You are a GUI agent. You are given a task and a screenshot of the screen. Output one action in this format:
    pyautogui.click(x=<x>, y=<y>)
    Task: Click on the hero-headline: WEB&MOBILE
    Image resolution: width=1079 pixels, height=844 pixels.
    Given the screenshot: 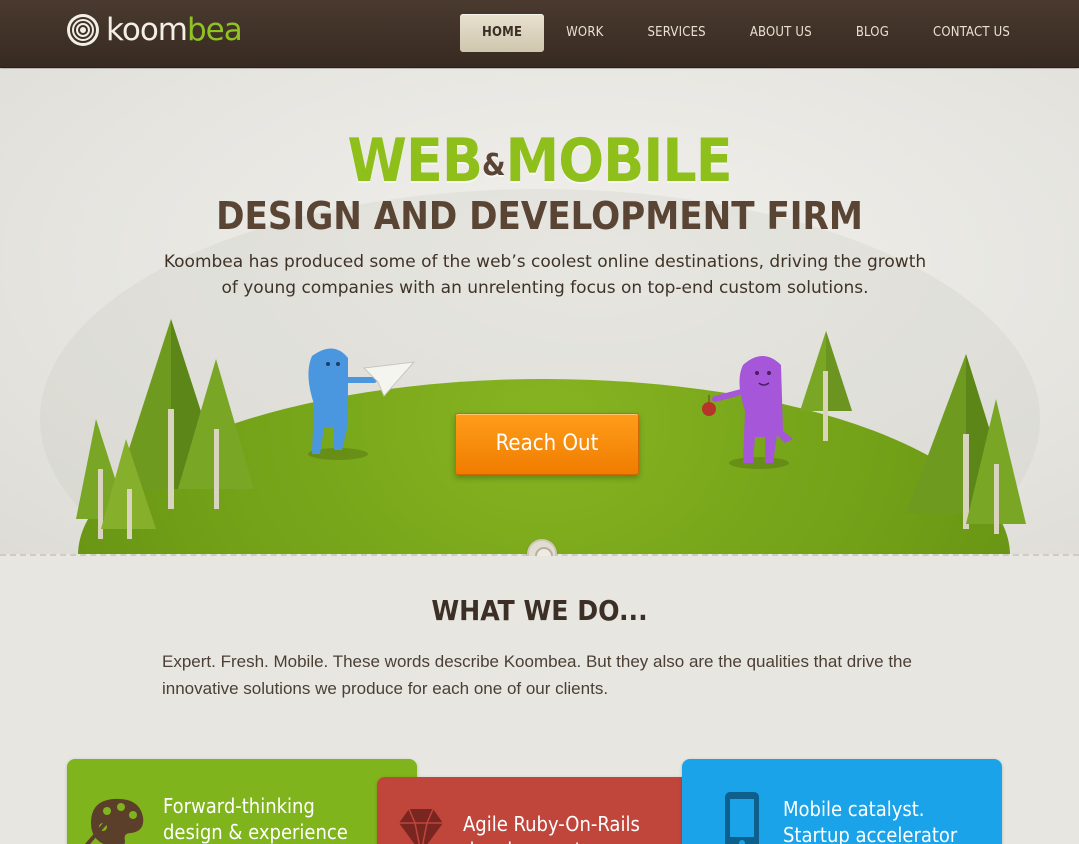 What is the action you would take?
    pyautogui.click(x=539, y=163)
    